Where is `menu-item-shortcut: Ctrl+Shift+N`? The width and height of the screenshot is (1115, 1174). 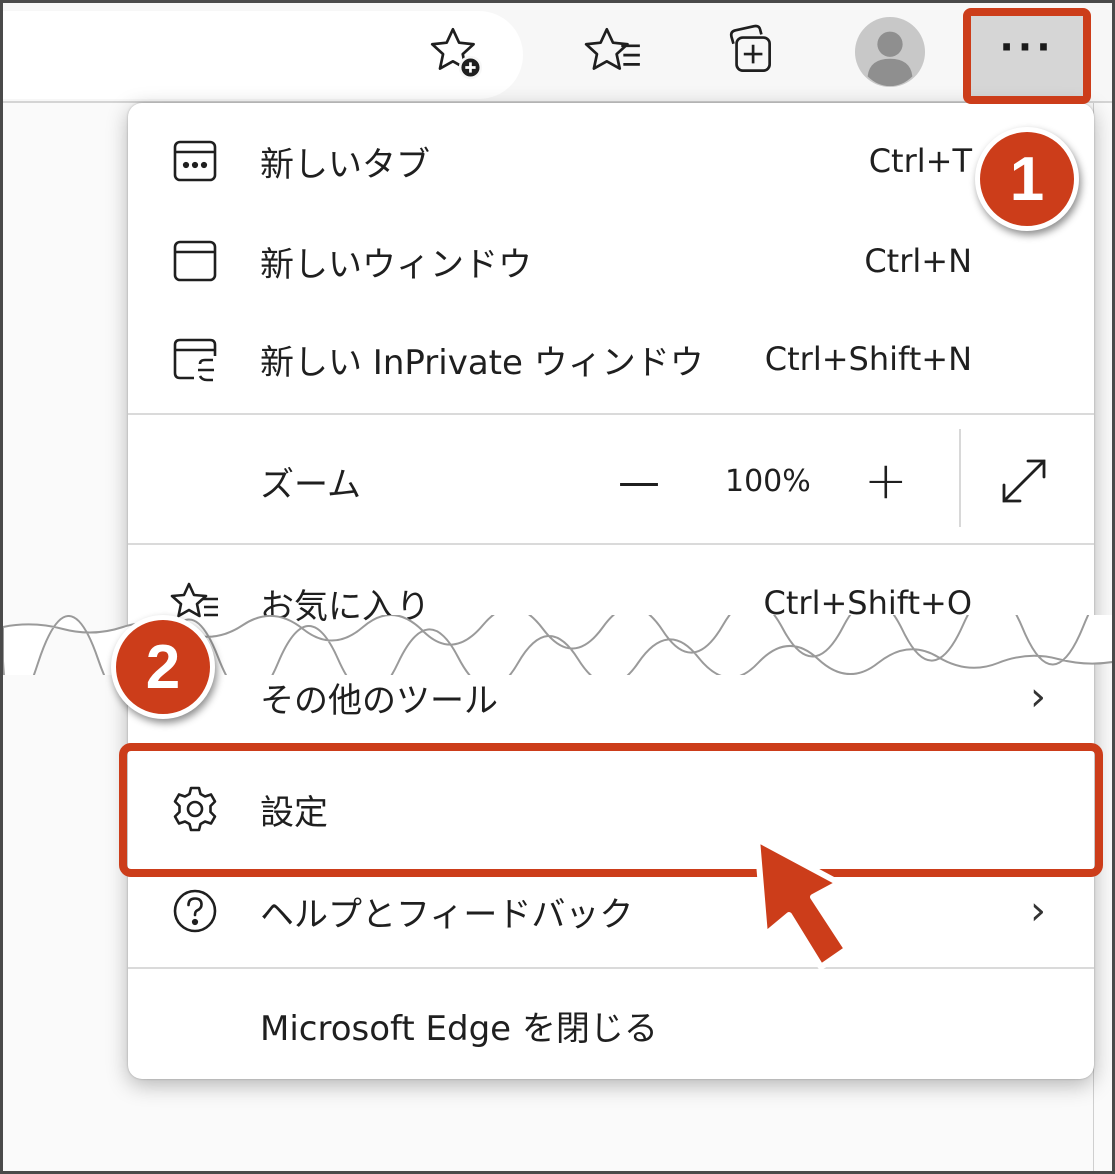 menu-item-shortcut: Ctrl+Shift+N is located at coordinates (868, 359).